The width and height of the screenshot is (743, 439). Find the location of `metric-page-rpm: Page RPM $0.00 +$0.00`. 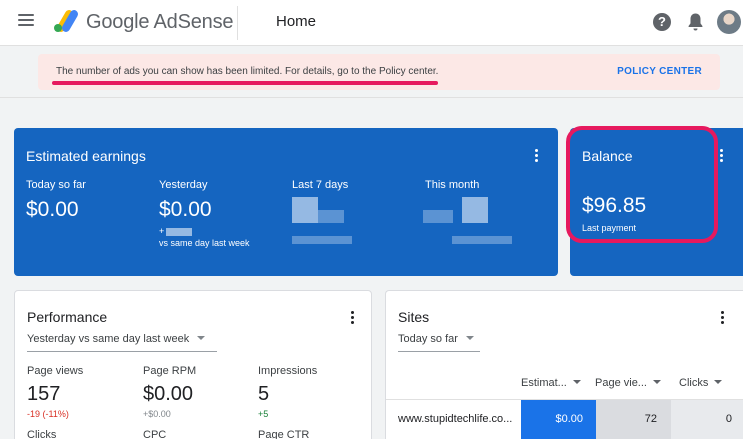

metric-page-rpm: Page RPM $0.00 +$0.00 is located at coordinates (169, 392).